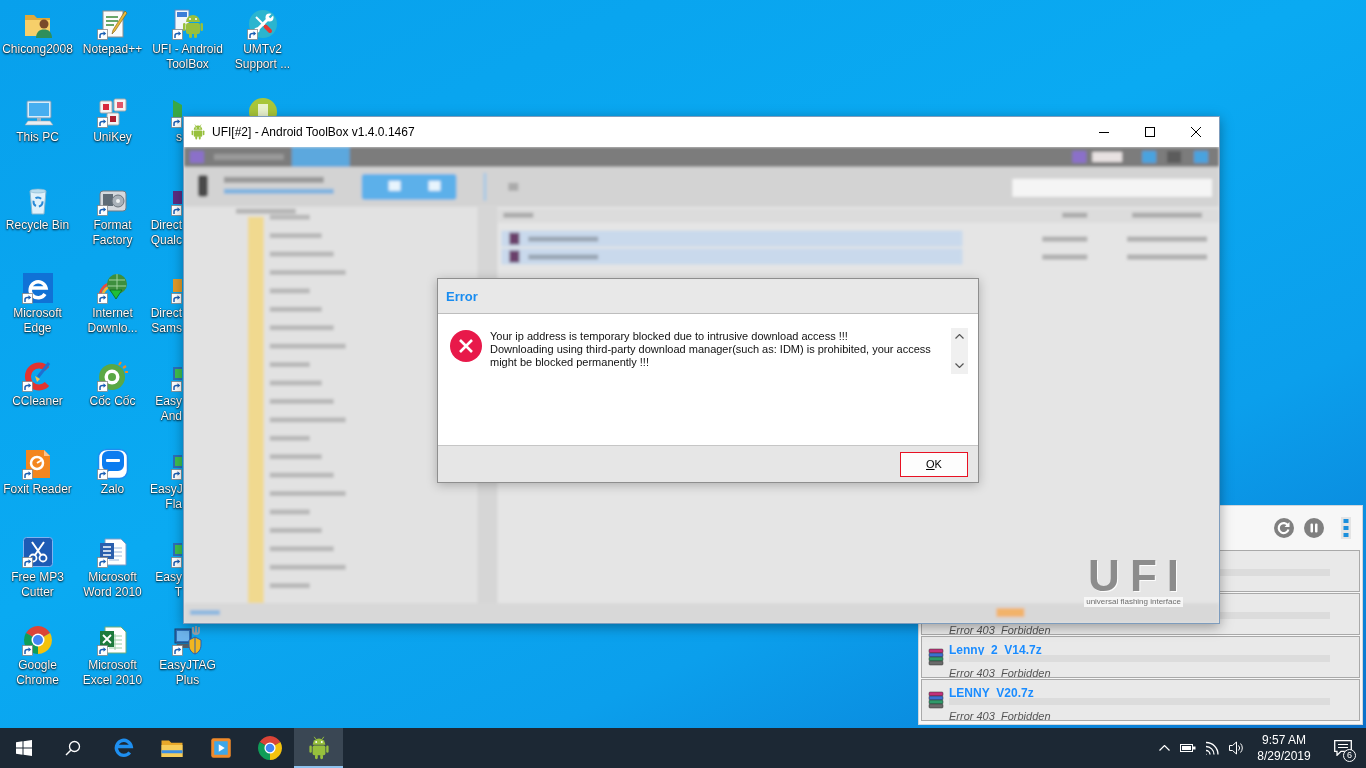 The height and width of the screenshot is (768, 1366). What do you see at coordinates (220, 748) in the screenshot?
I see `media-player-icon` at bounding box center [220, 748].